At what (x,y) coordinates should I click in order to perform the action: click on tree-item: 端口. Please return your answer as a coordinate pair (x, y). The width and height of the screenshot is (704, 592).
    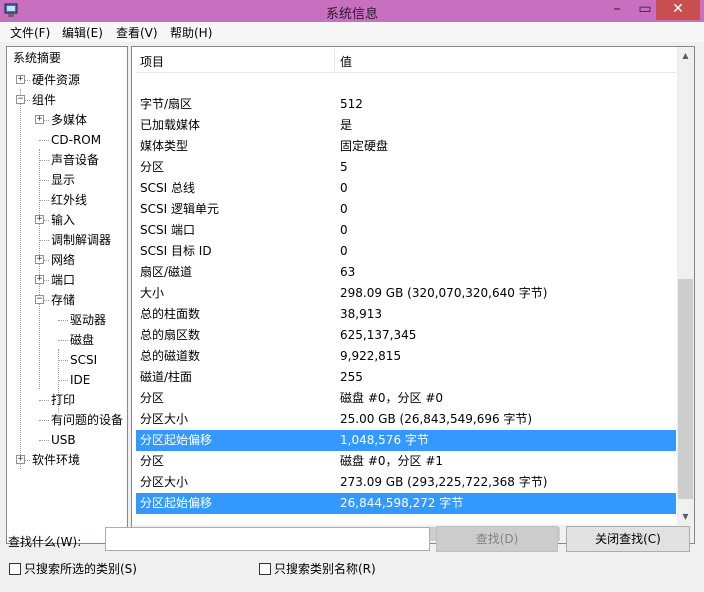
    Looking at the image, I should click on (63, 280).